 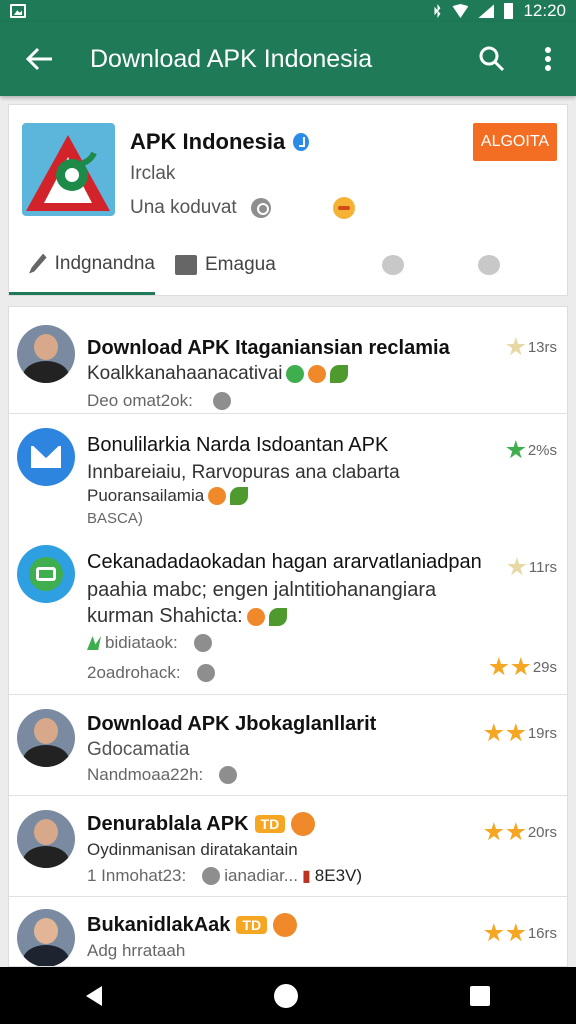 I want to click on item-meta: 1 Inmohat23: ianadiar... ▮ 8E3V), so click(x=224, y=876).